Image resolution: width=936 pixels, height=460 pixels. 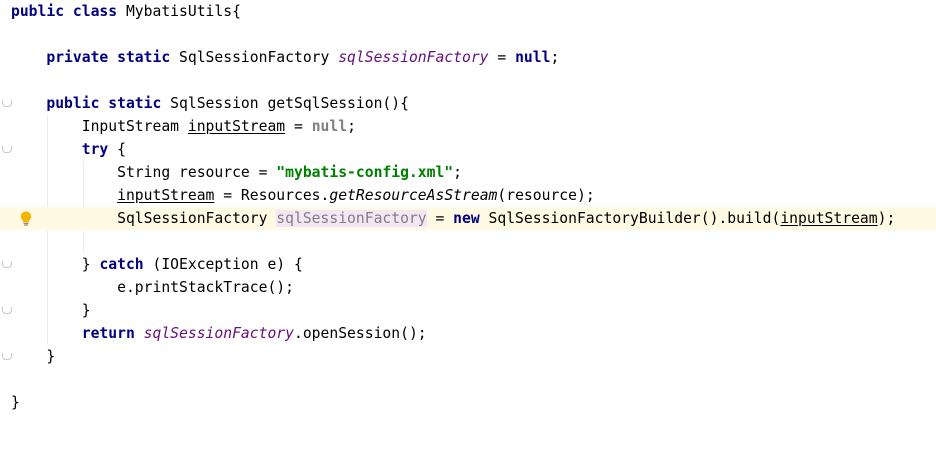 I want to click on call-end: );, so click(x=886, y=218).